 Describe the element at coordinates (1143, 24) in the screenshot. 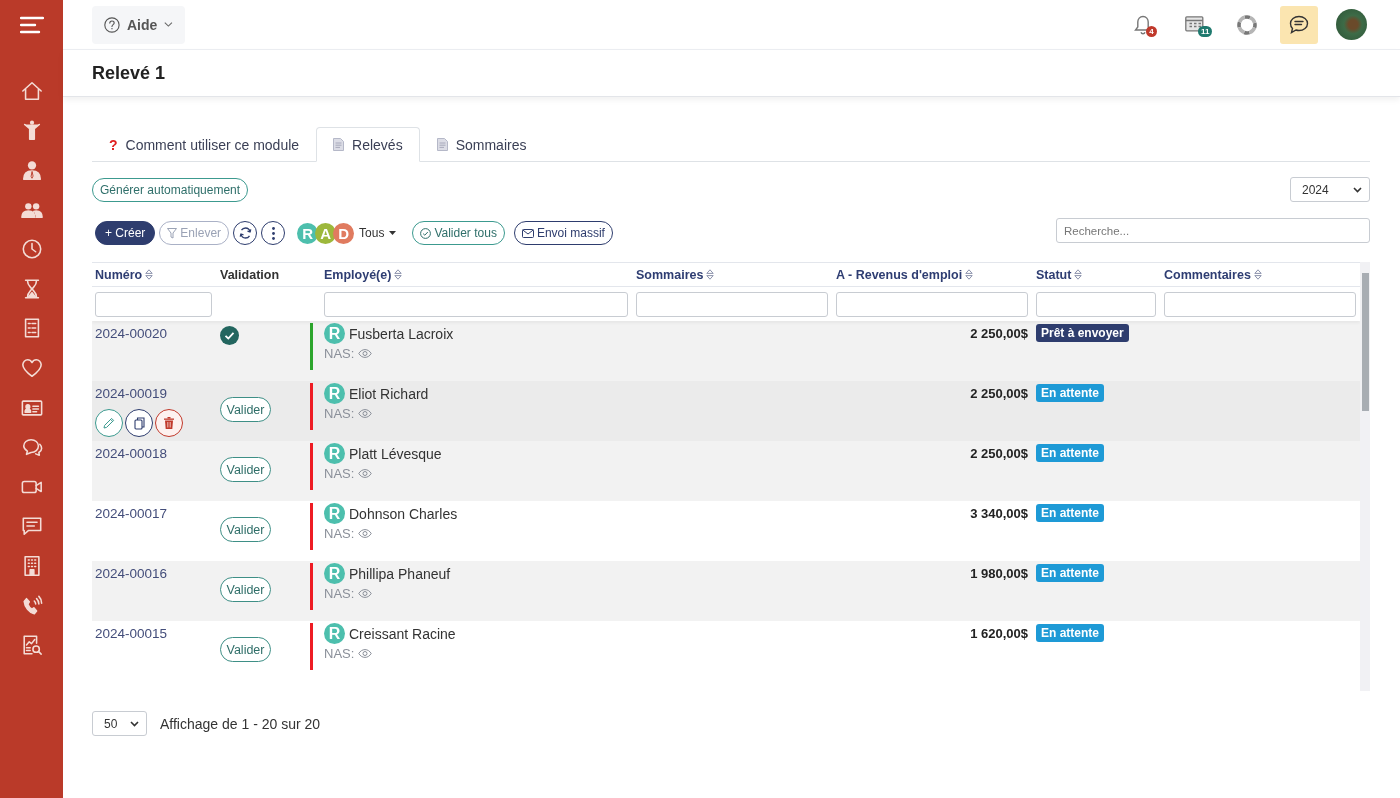

I see `notifications-button: 4` at that location.